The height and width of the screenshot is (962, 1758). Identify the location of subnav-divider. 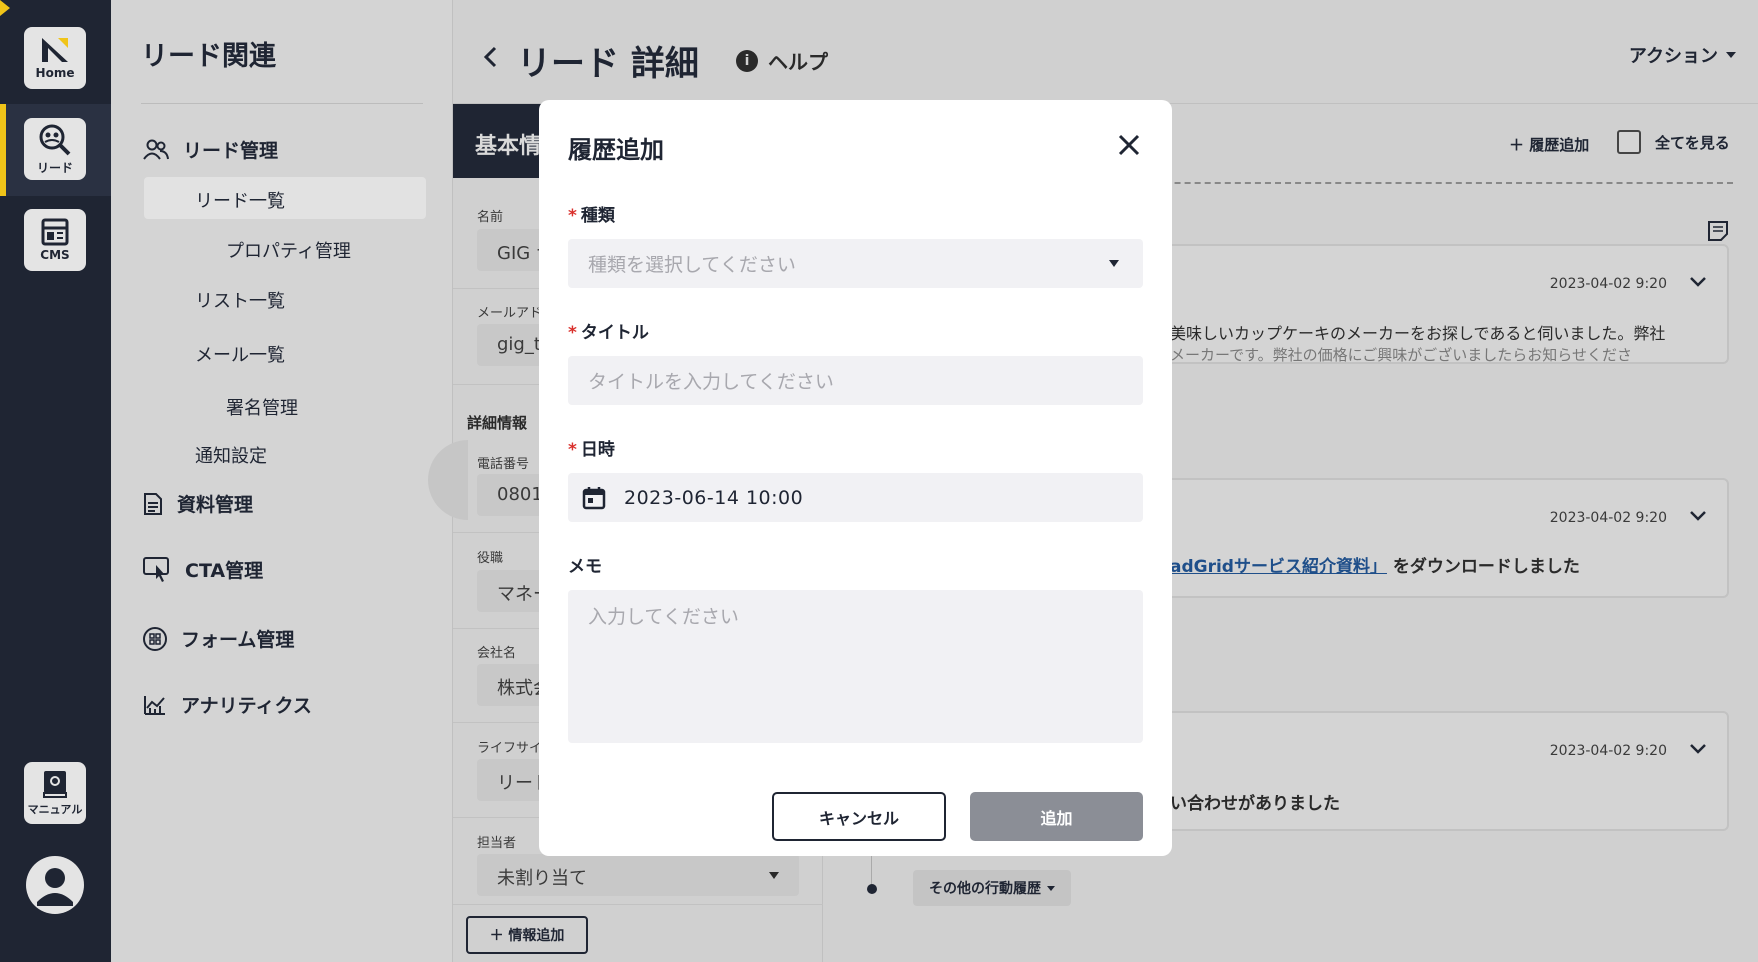
(282, 103).